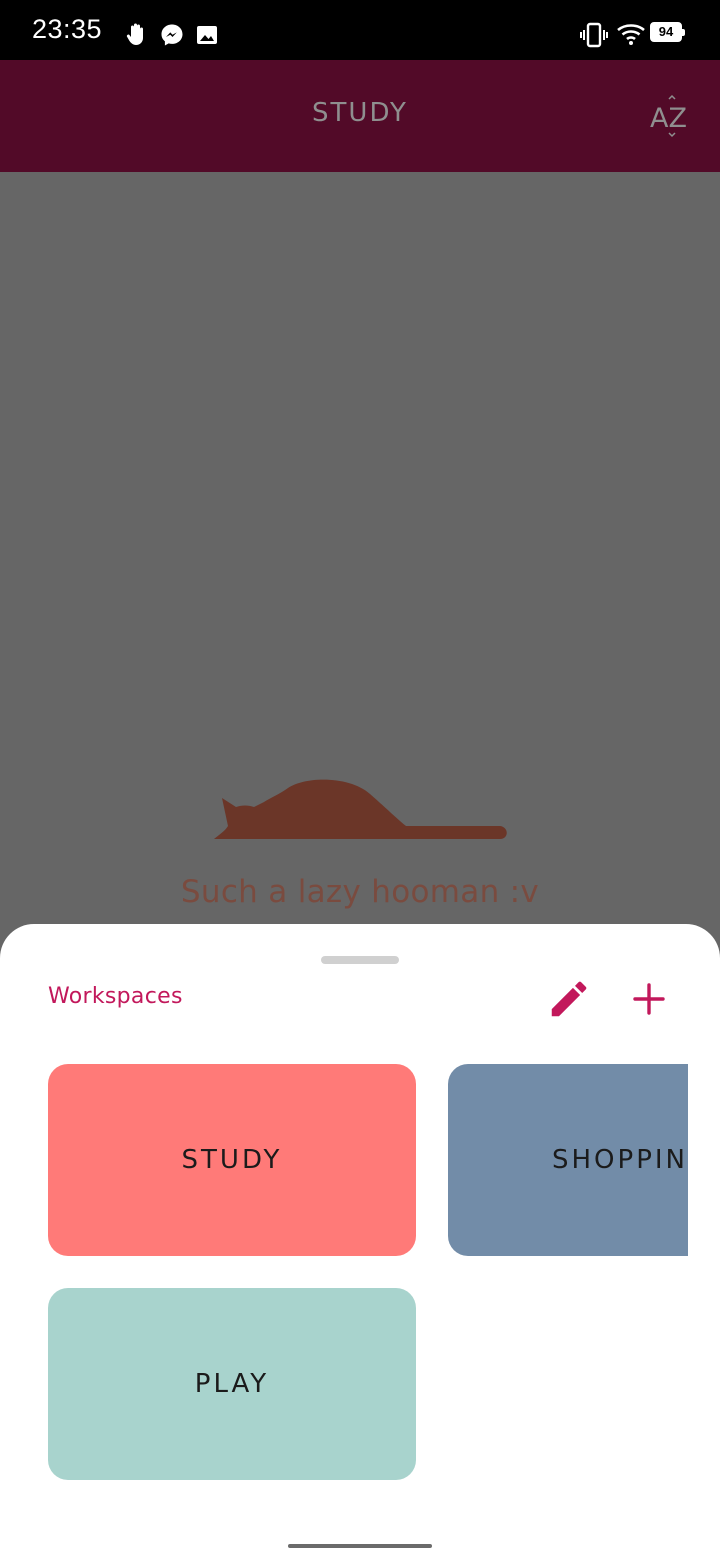  I want to click on status-bar: 23:35 94, so click(360, 30).